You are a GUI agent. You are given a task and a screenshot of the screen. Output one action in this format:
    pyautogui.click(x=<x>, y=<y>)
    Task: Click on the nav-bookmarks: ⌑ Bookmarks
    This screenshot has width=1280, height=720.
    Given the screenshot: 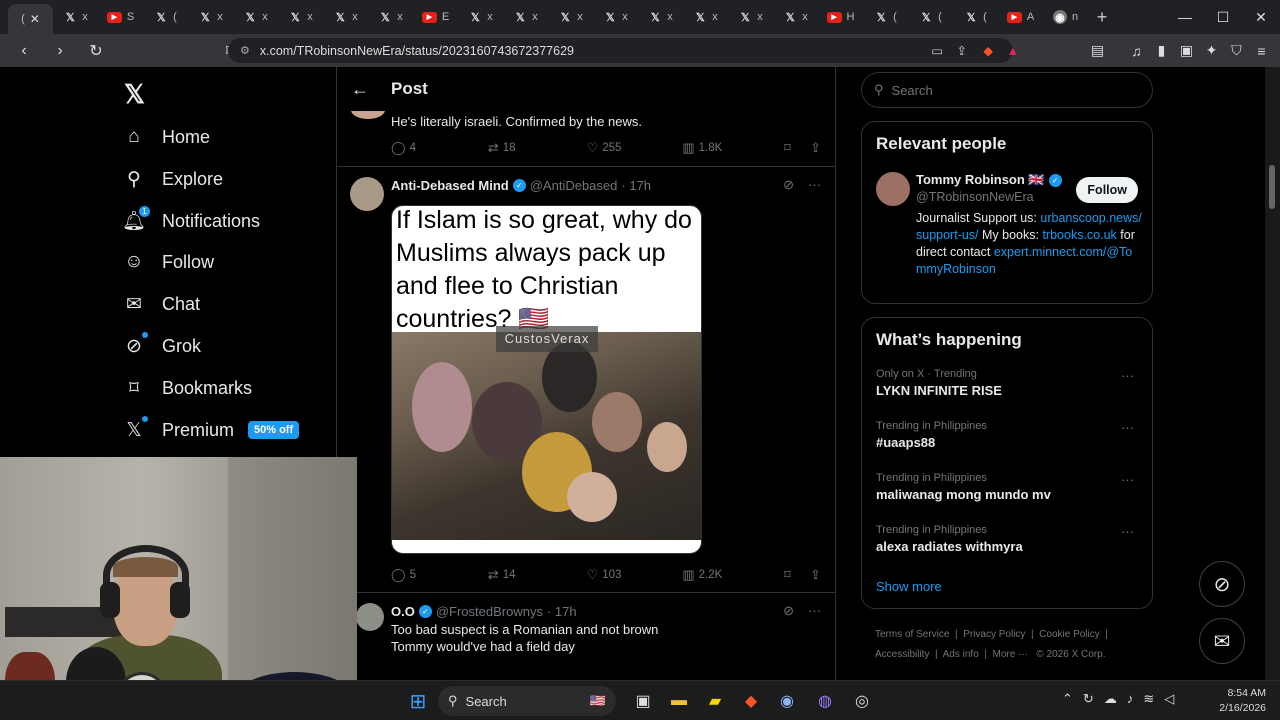 What is the action you would take?
    pyautogui.click(x=187, y=388)
    